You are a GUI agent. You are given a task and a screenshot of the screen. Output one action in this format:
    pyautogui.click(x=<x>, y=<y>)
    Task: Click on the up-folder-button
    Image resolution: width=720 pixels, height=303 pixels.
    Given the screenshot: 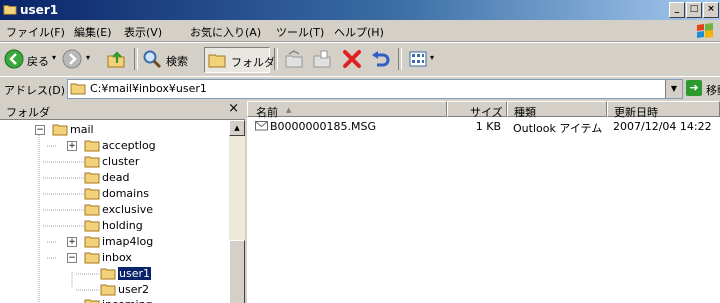 What is the action you would take?
    pyautogui.click(x=116, y=59)
    